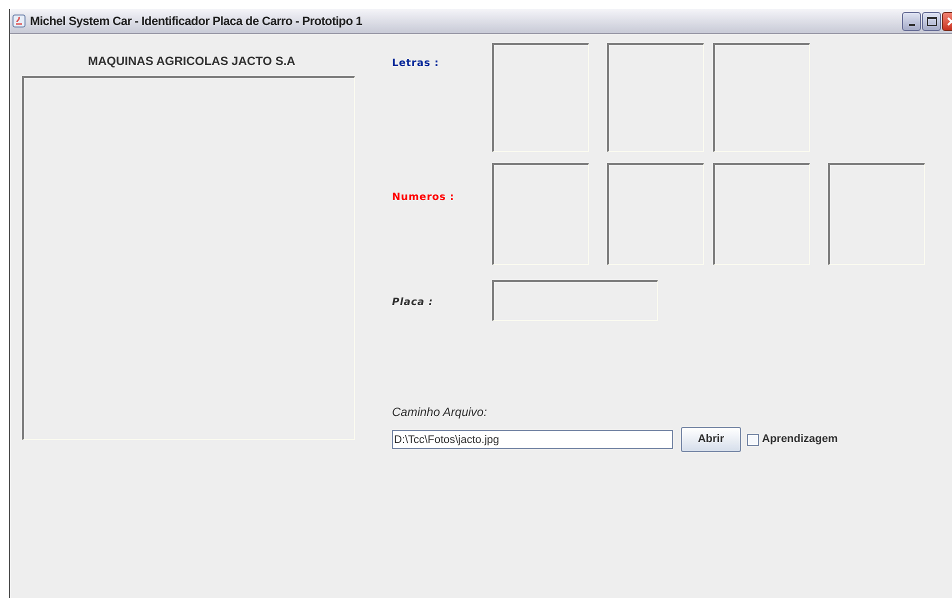  I want to click on minimize-button, so click(911, 21).